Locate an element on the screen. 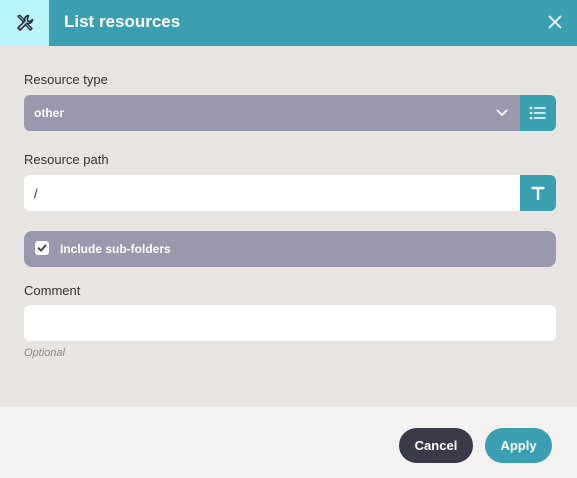 Image resolution: width=577 pixels, height=478 pixels. comment-field-wrapper is located at coordinates (290, 323).